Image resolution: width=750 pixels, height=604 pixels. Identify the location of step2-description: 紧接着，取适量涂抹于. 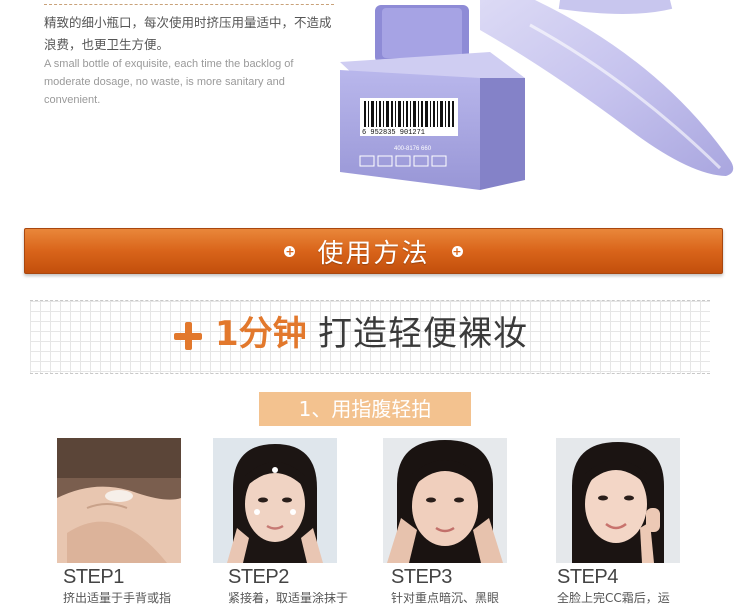
(288, 598).